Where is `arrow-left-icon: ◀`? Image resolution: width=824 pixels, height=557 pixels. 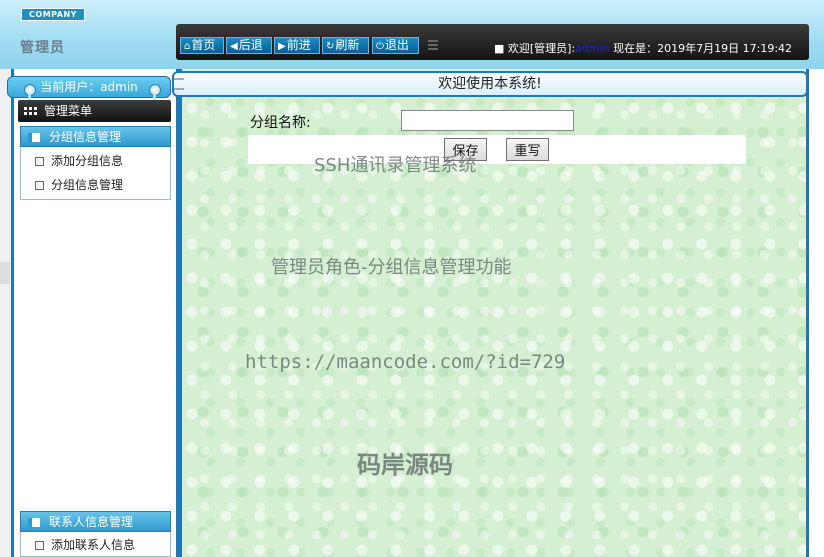
arrow-left-icon: ◀ is located at coordinates (234, 46).